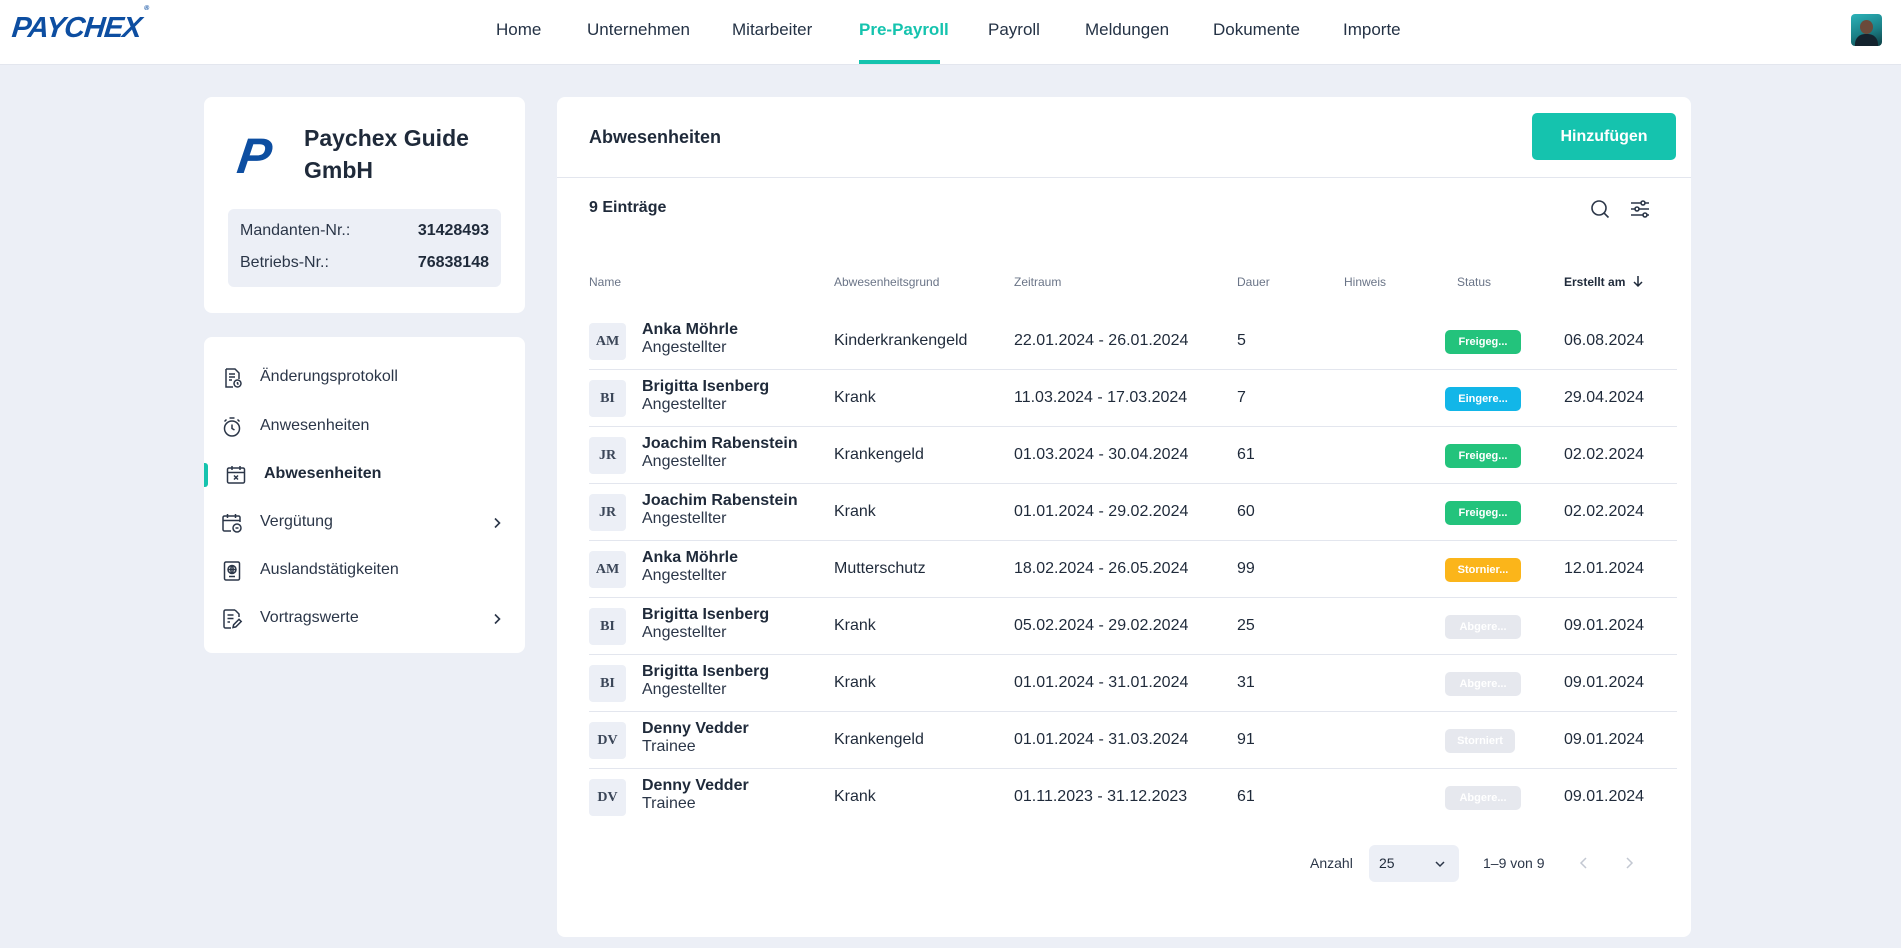  What do you see at coordinates (1866, 30) in the screenshot?
I see `user-avatar` at bounding box center [1866, 30].